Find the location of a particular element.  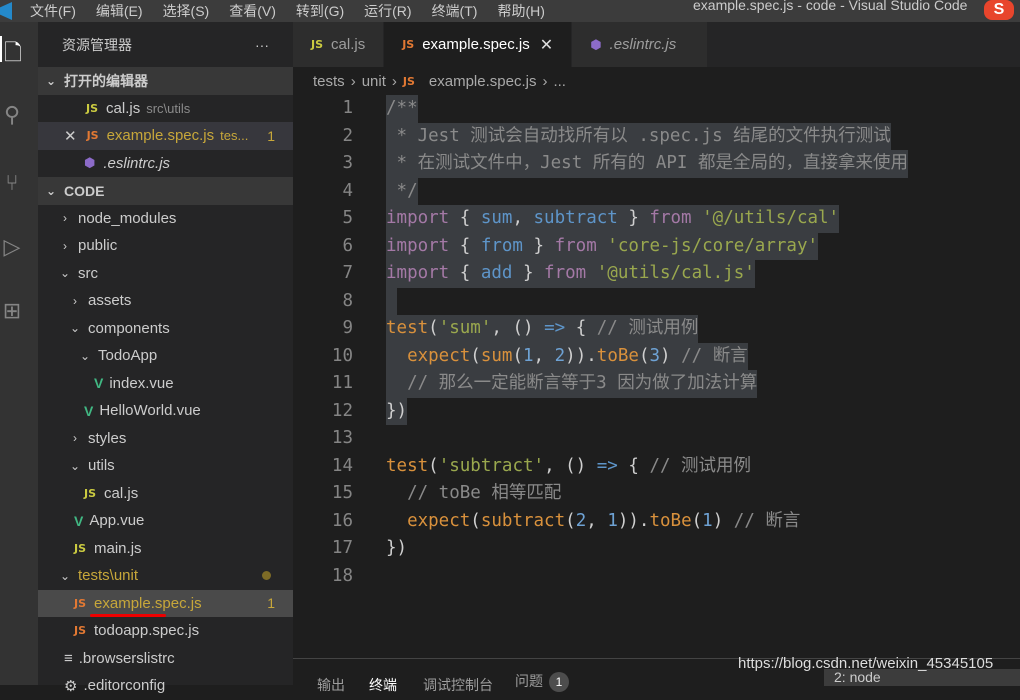

tree-item: › node_modules is located at coordinates (165, 219).